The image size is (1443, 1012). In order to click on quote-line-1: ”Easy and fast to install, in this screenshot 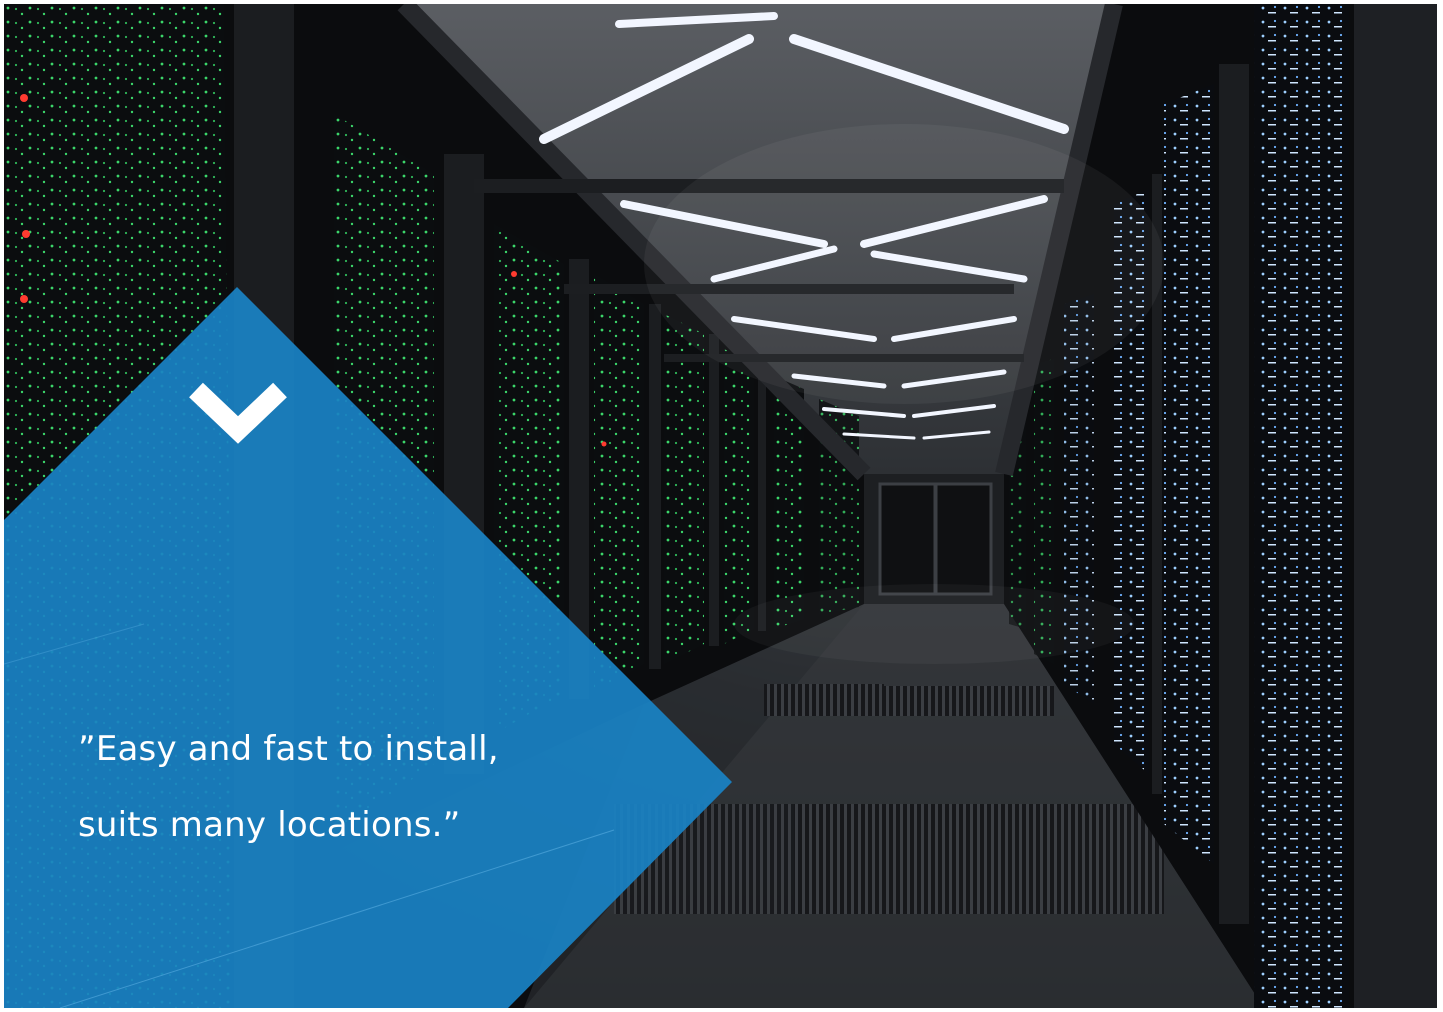, I will do `click(288, 749)`.